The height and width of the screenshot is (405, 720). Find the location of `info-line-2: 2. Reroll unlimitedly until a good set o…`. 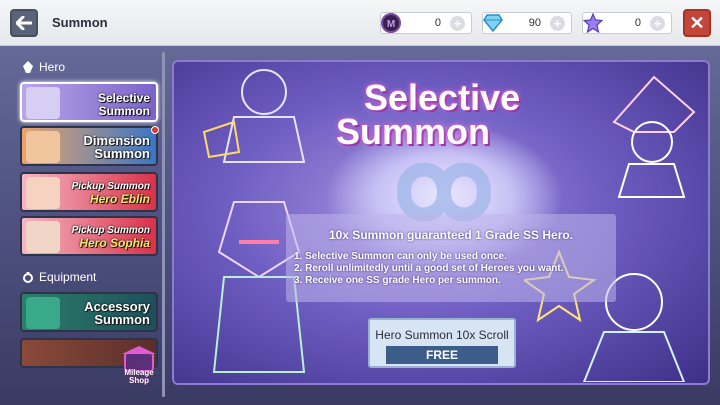

info-line-2: 2. Reroll unlimitedly until a good set o… is located at coordinates (429, 268).